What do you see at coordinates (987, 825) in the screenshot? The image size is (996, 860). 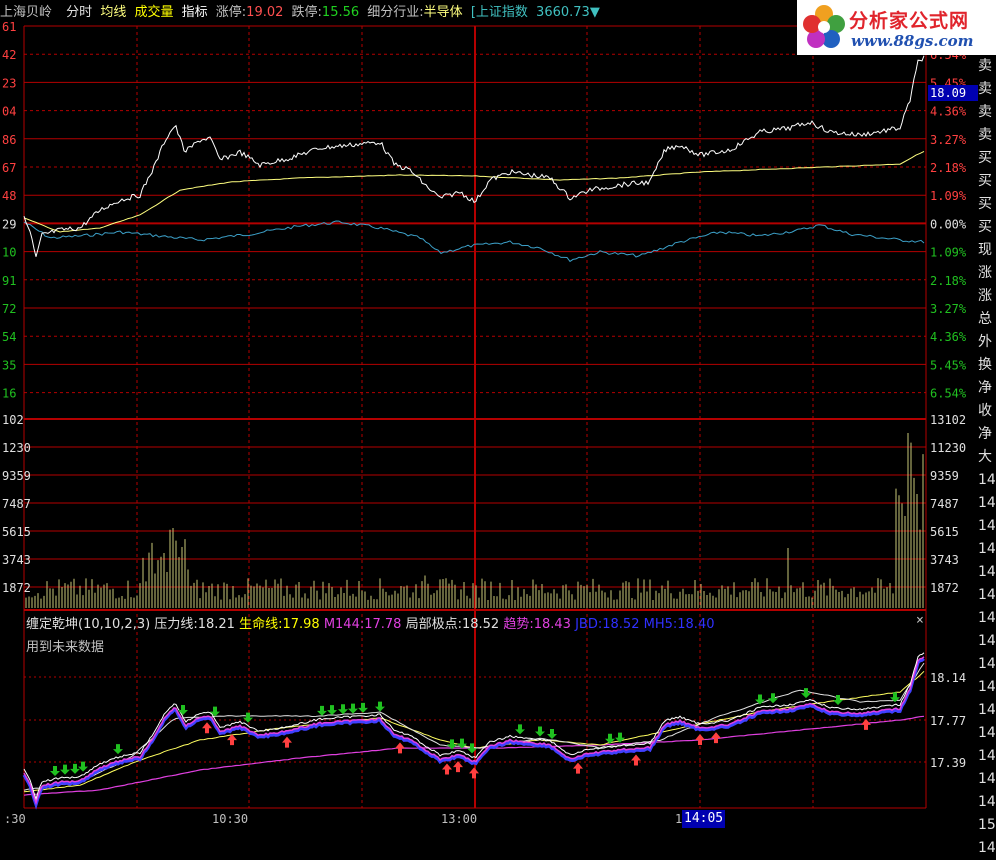 I see `right-strip-item: 15` at bounding box center [987, 825].